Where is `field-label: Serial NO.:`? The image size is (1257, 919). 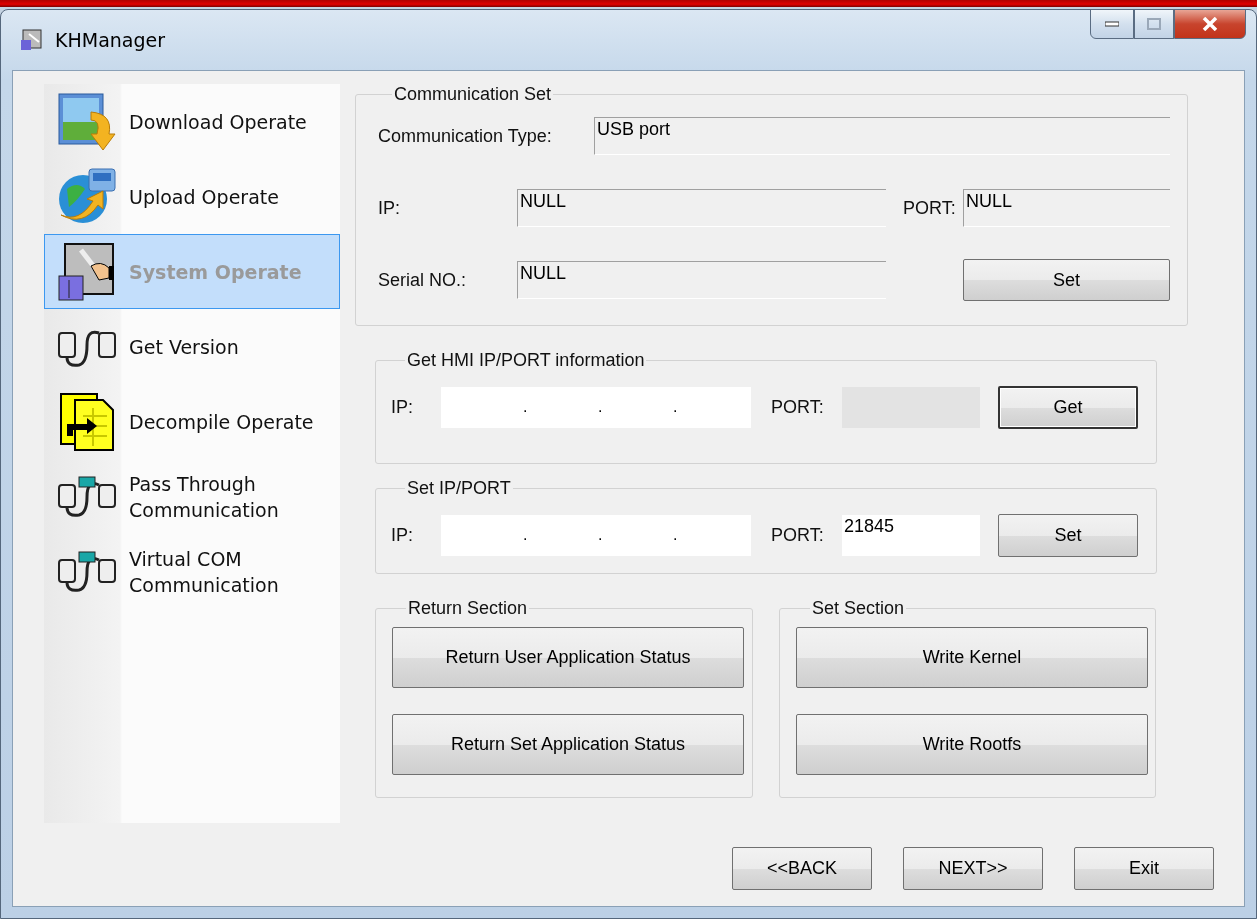
field-label: Serial NO.: is located at coordinates (423, 280).